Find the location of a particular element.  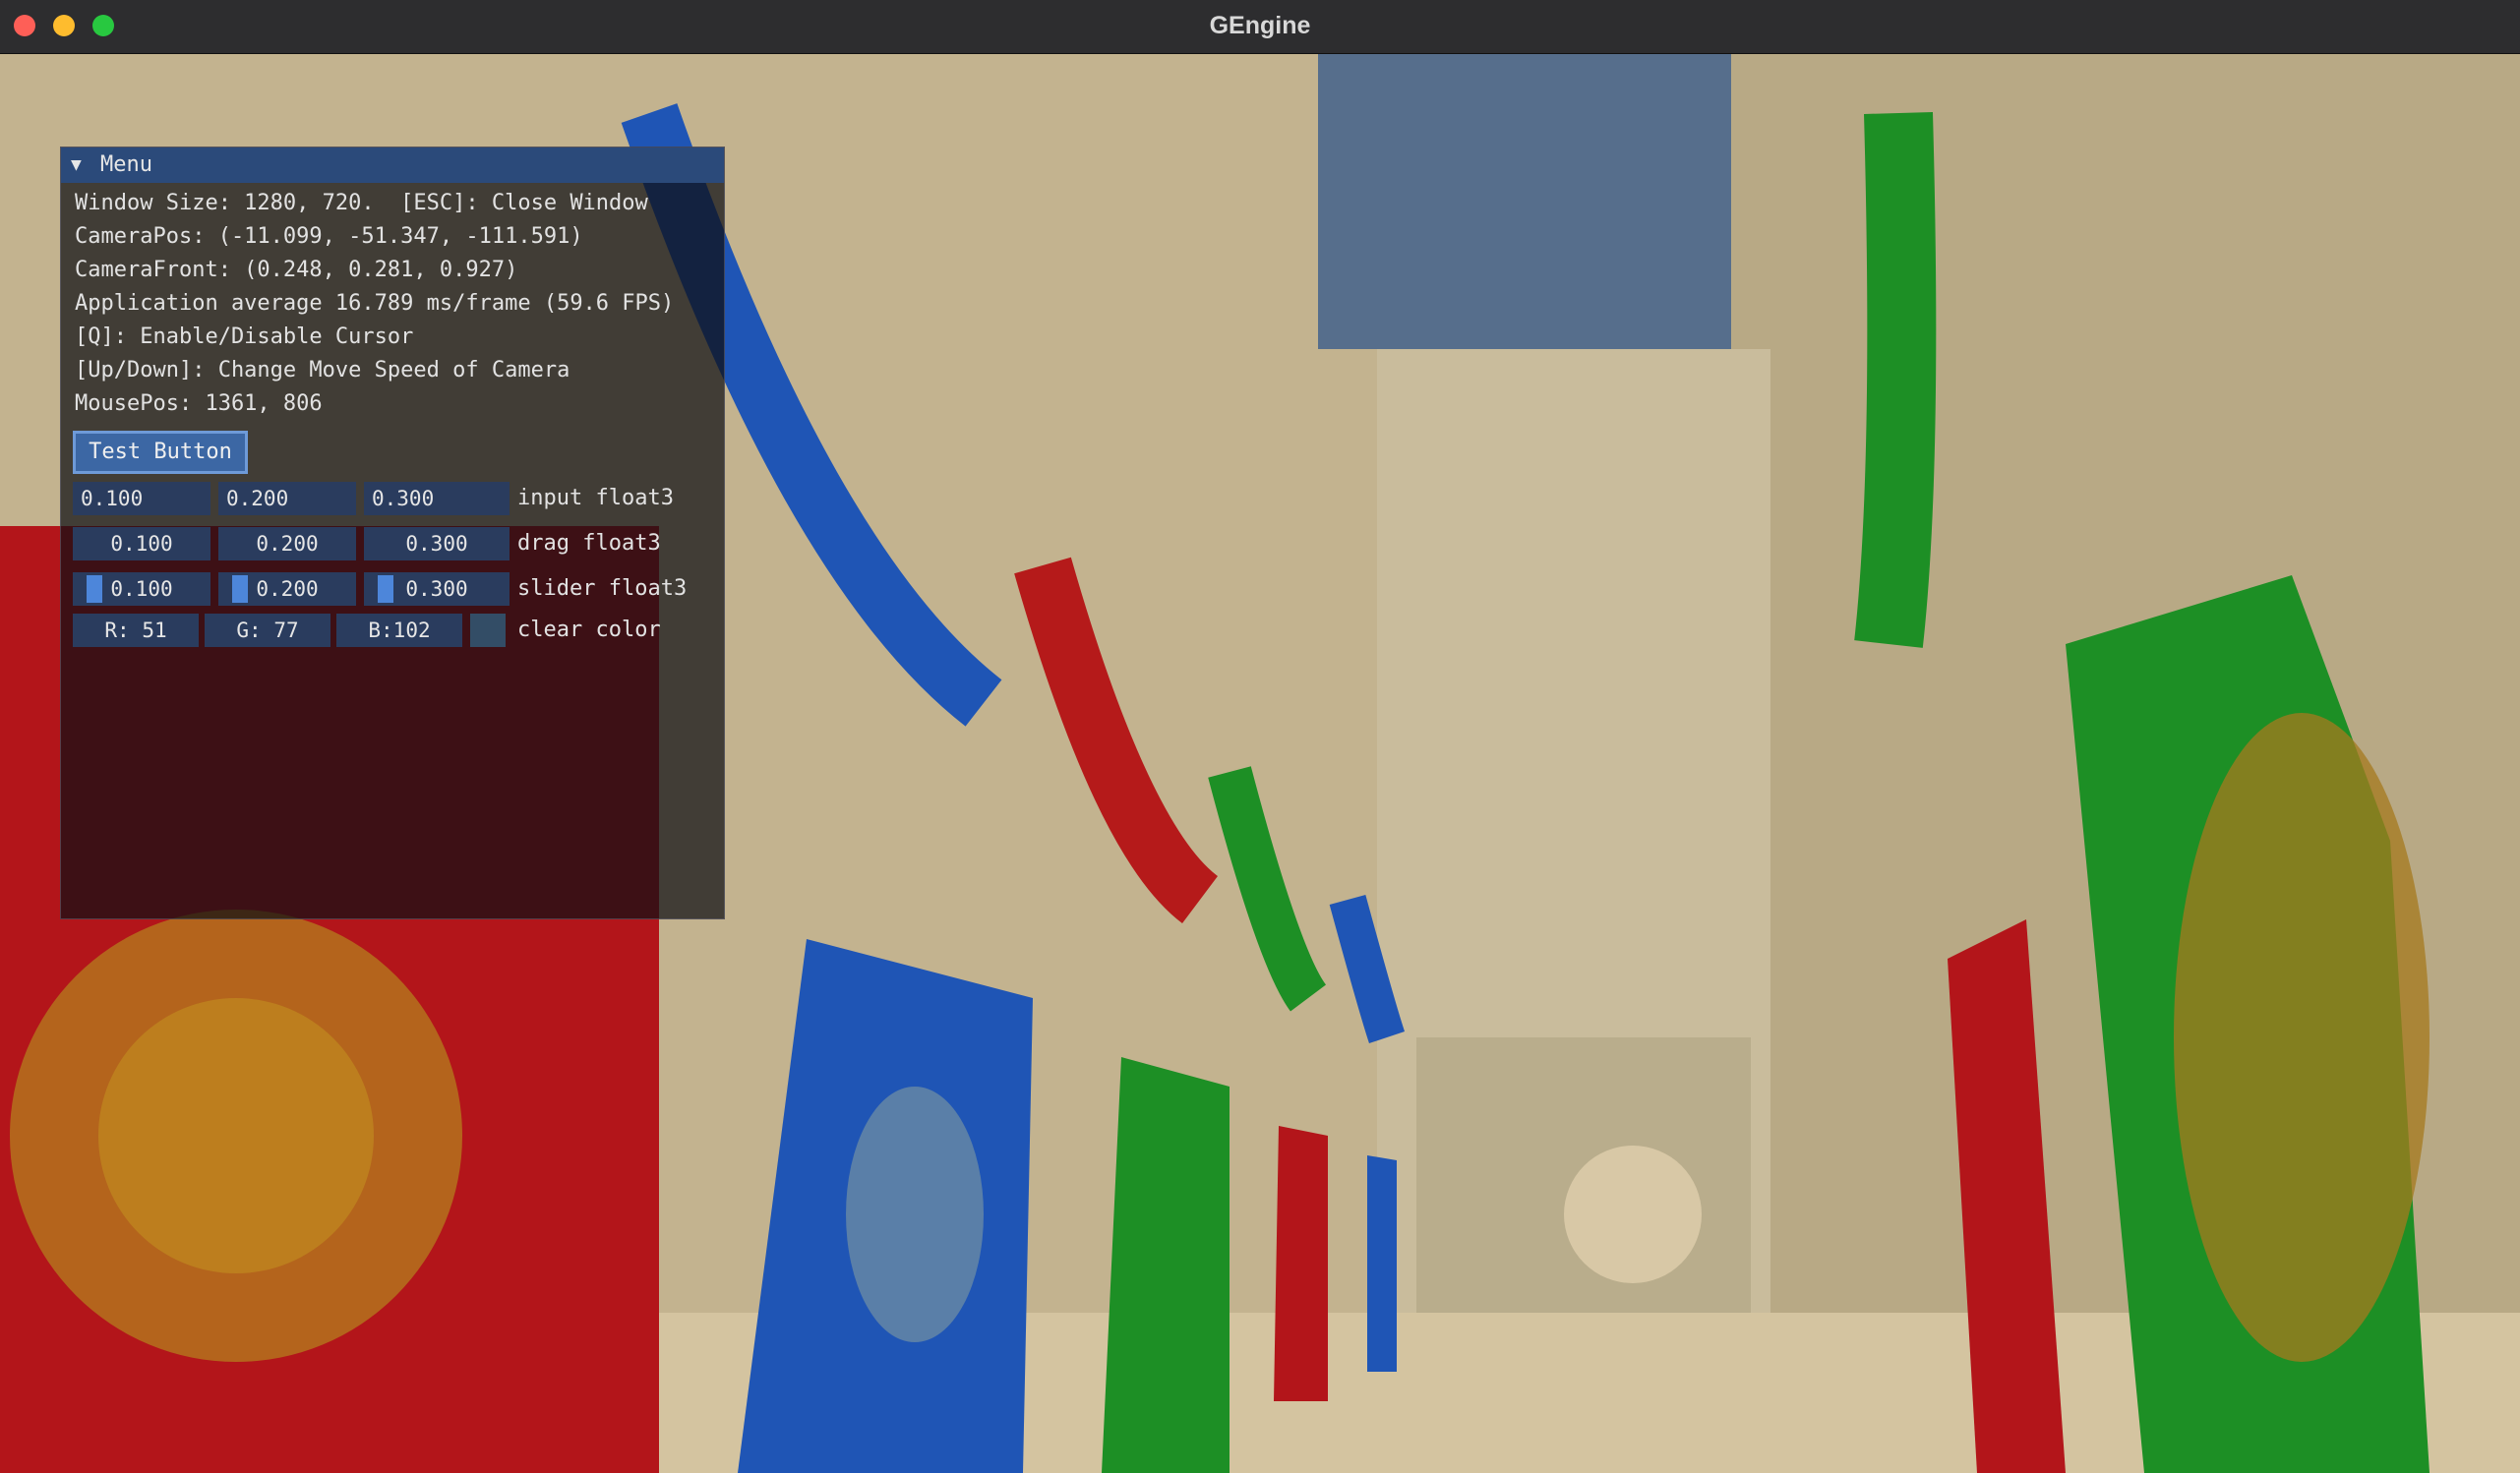

mouse-pos-text: MousePos: 1361, 806 is located at coordinates (199, 404).